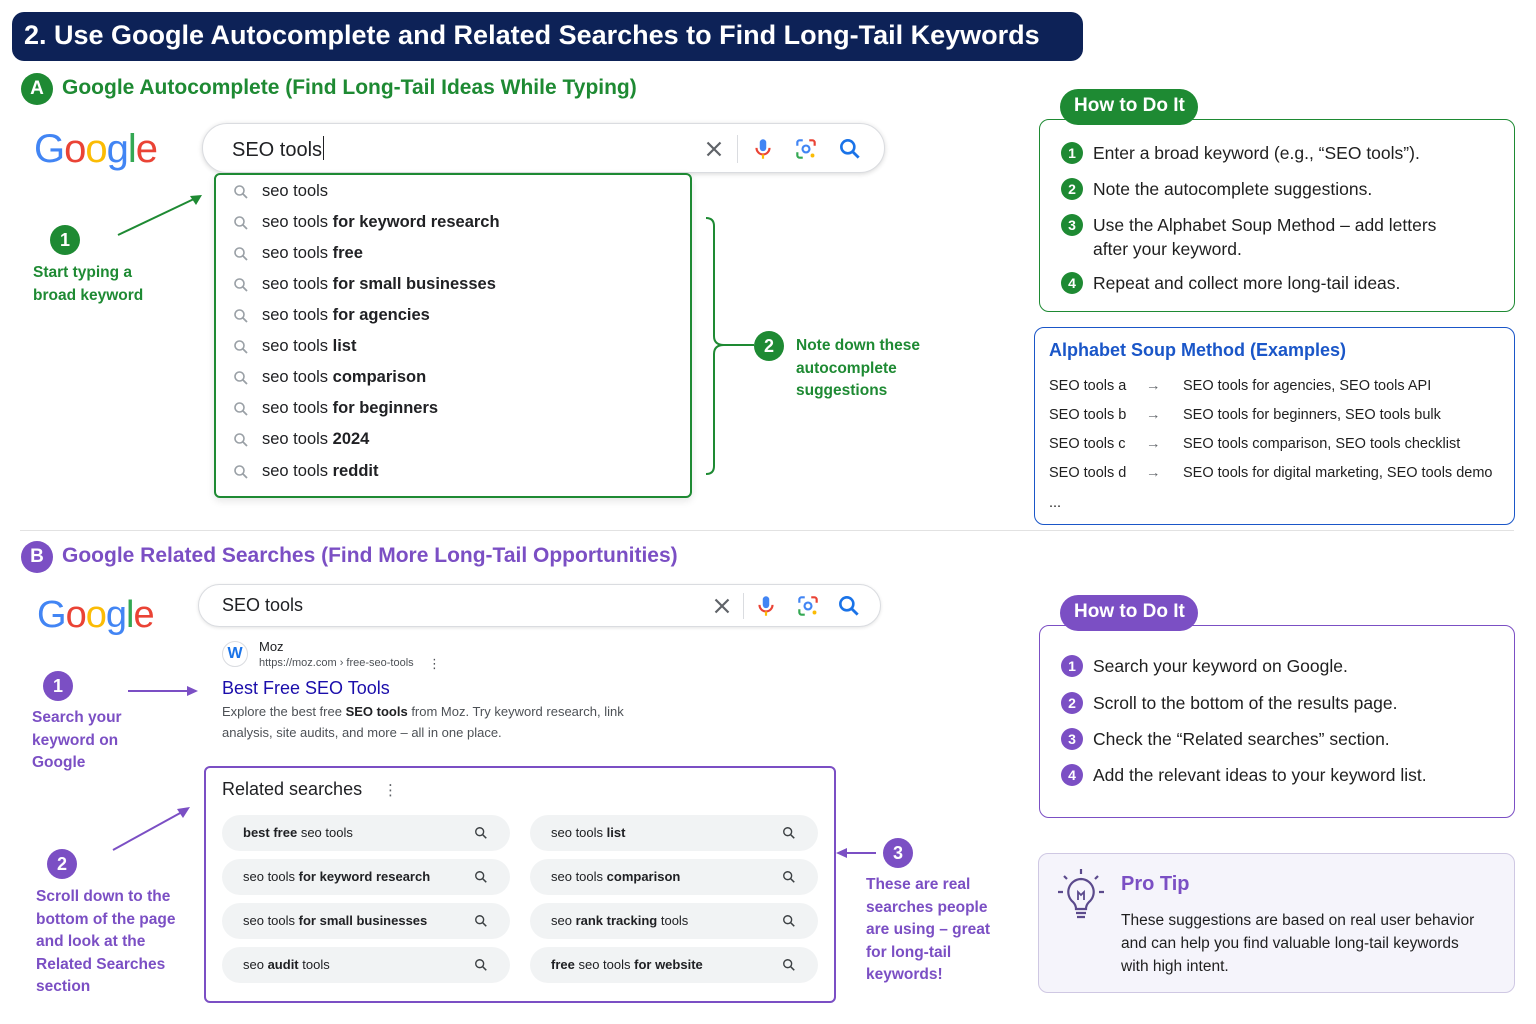 The image size is (1536, 1024). Describe the element at coordinates (1087, 444) in the screenshot. I see `alphabet-query: SEO tools c` at that location.